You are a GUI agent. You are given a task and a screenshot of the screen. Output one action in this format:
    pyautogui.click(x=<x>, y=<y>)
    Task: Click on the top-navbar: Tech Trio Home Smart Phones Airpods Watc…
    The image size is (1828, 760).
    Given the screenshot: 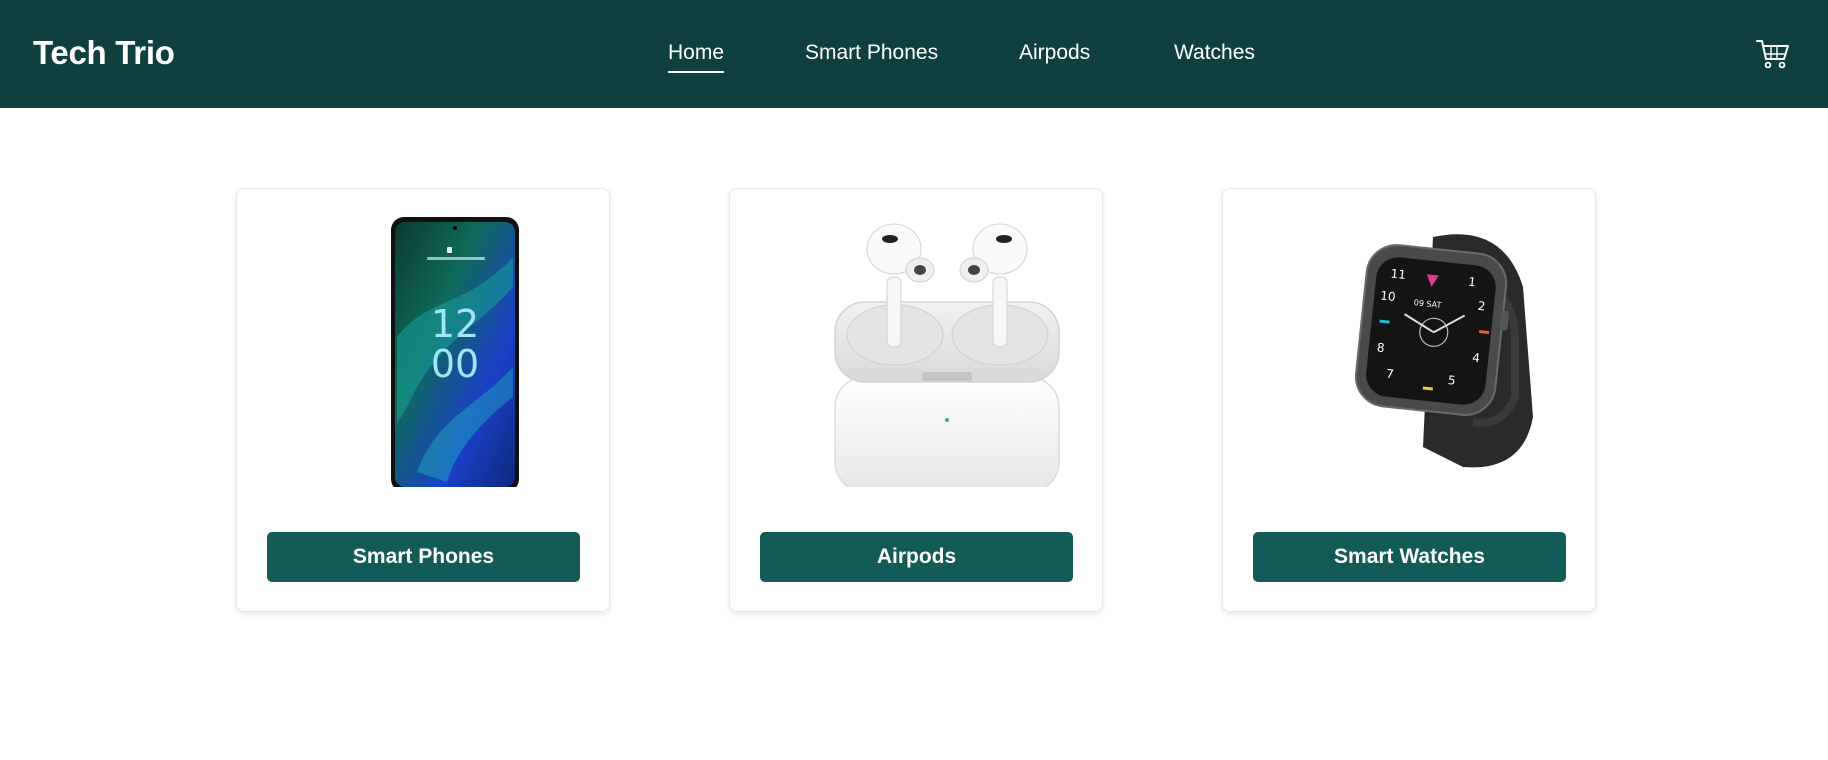 What is the action you would take?
    pyautogui.click(x=914, y=54)
    